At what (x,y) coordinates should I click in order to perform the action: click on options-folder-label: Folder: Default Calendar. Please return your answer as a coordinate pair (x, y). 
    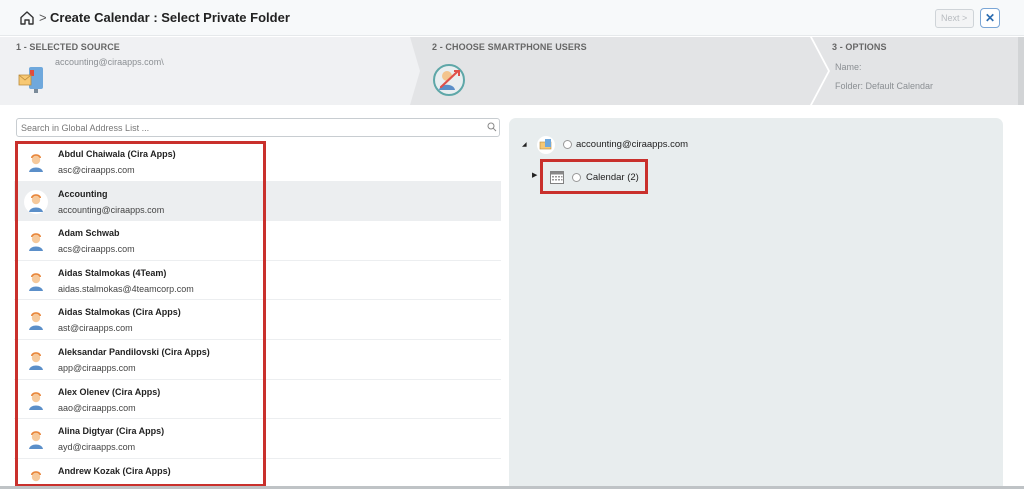
    Looking at the image, I should click on (884, 86).